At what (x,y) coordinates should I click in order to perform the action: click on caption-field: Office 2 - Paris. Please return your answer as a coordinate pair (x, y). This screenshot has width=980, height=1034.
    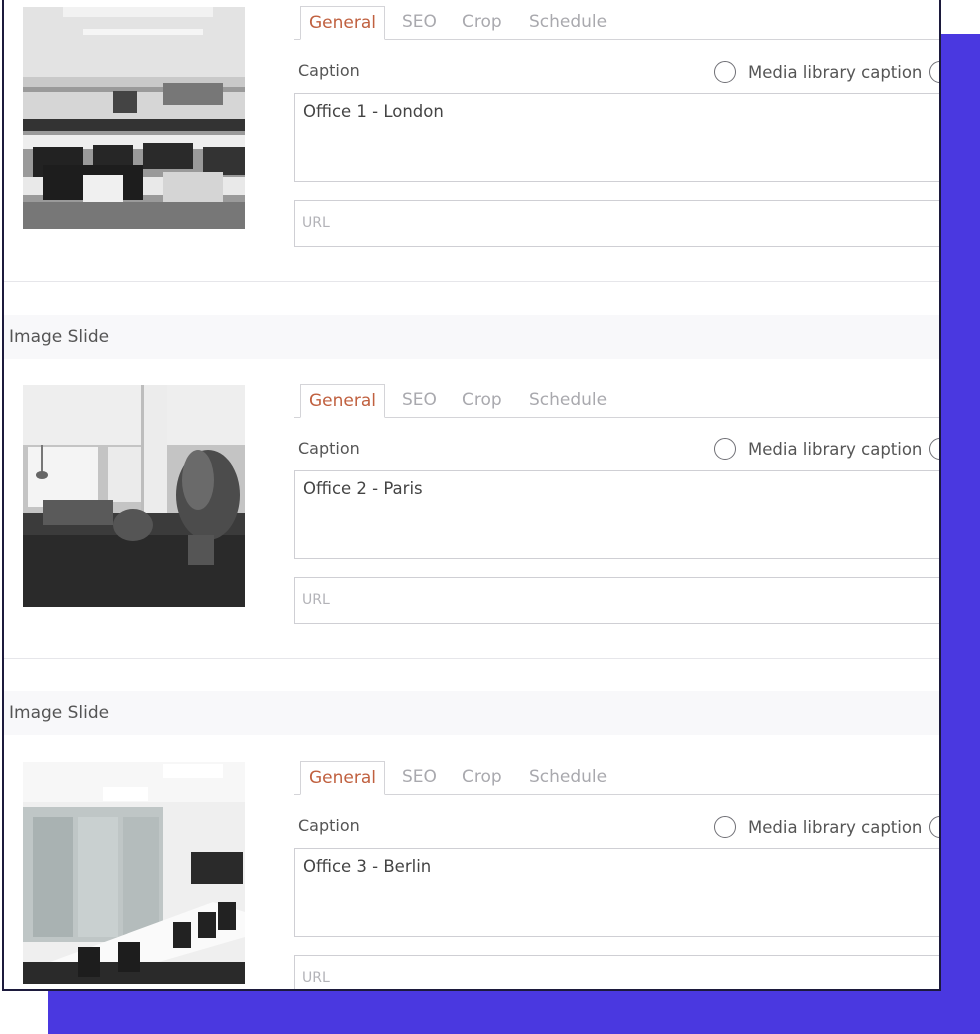
    Looking at the image, I should click on (616, 514).